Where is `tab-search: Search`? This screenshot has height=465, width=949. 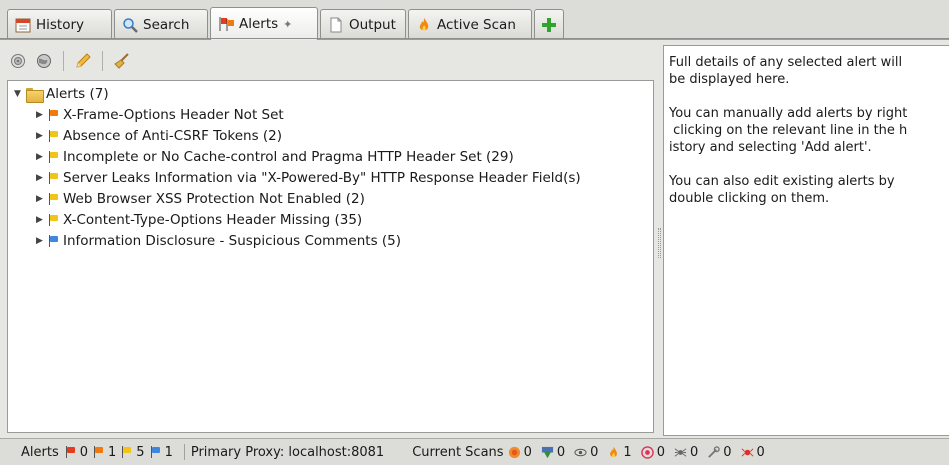
tab-search: Search is located at coordinates (161, 24).